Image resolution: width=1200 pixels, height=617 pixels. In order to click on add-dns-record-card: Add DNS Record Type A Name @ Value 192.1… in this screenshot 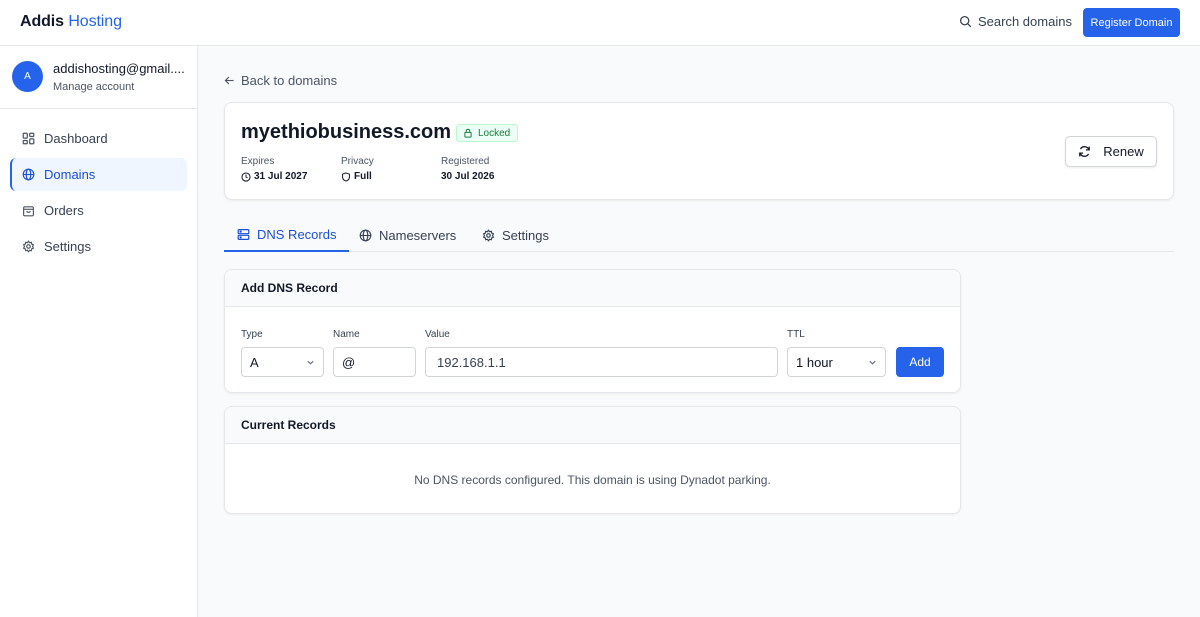, I will do `click(592, 331)`.